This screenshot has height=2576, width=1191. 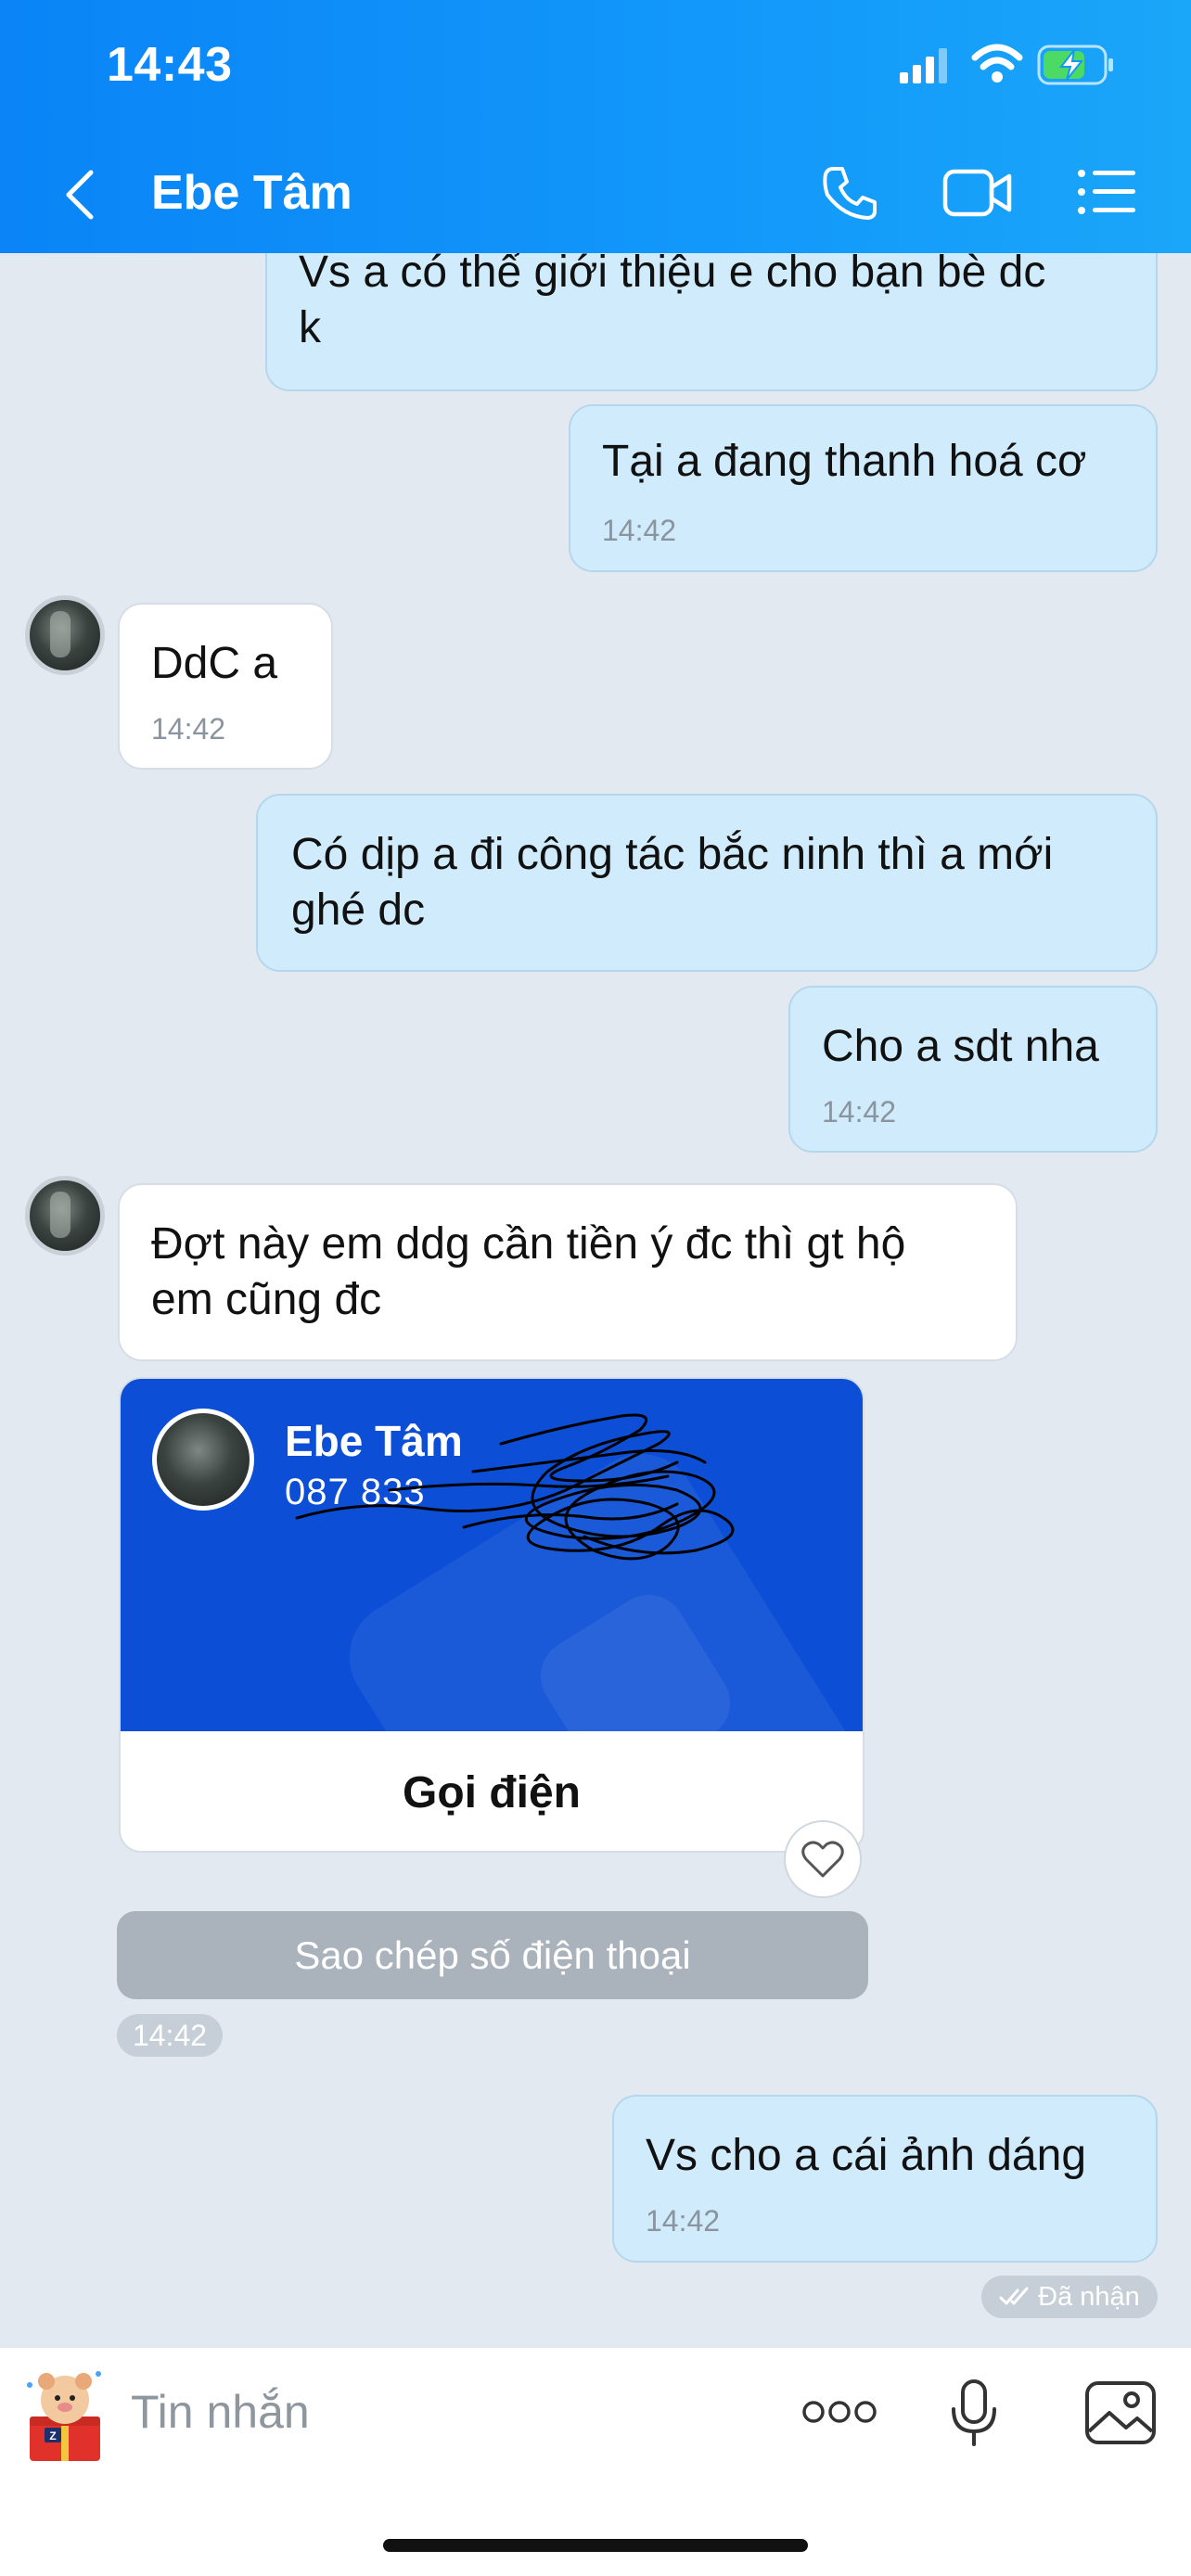 I want to click on message-text: em cũng đc, so click(x=266, y=1299).